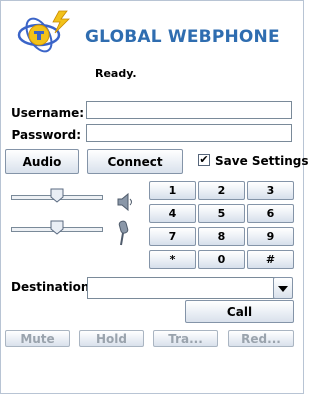  What do you see at coordinates (221, 226) in the screenshot?
I see `keypad: 1 2 3 4 5 6 7 8 9 * 0 #` at bounding box center [221, 226].